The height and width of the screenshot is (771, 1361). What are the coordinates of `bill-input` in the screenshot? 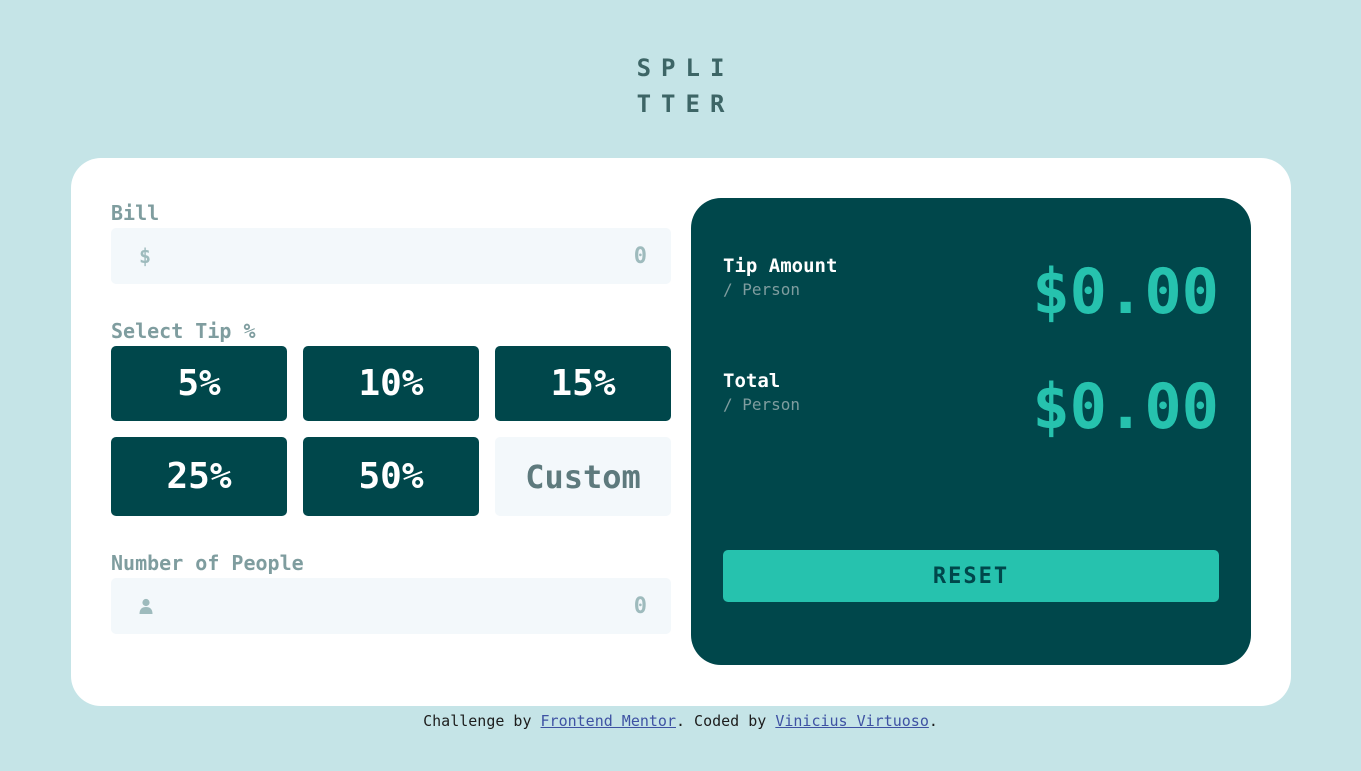 It's located at (447, 256).